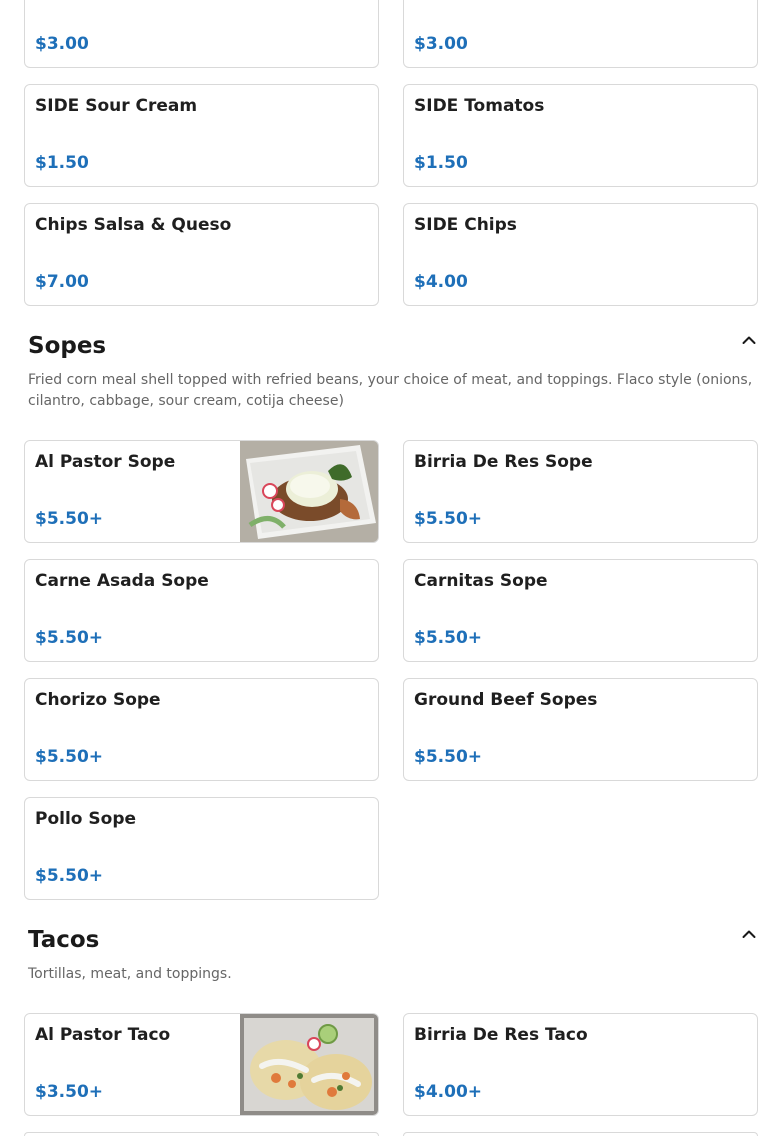  What do you see at coordinates (465, 225) in the screenshot?
I see `menu-item-name: SIDE Chips` at bounding box center [465, 225].